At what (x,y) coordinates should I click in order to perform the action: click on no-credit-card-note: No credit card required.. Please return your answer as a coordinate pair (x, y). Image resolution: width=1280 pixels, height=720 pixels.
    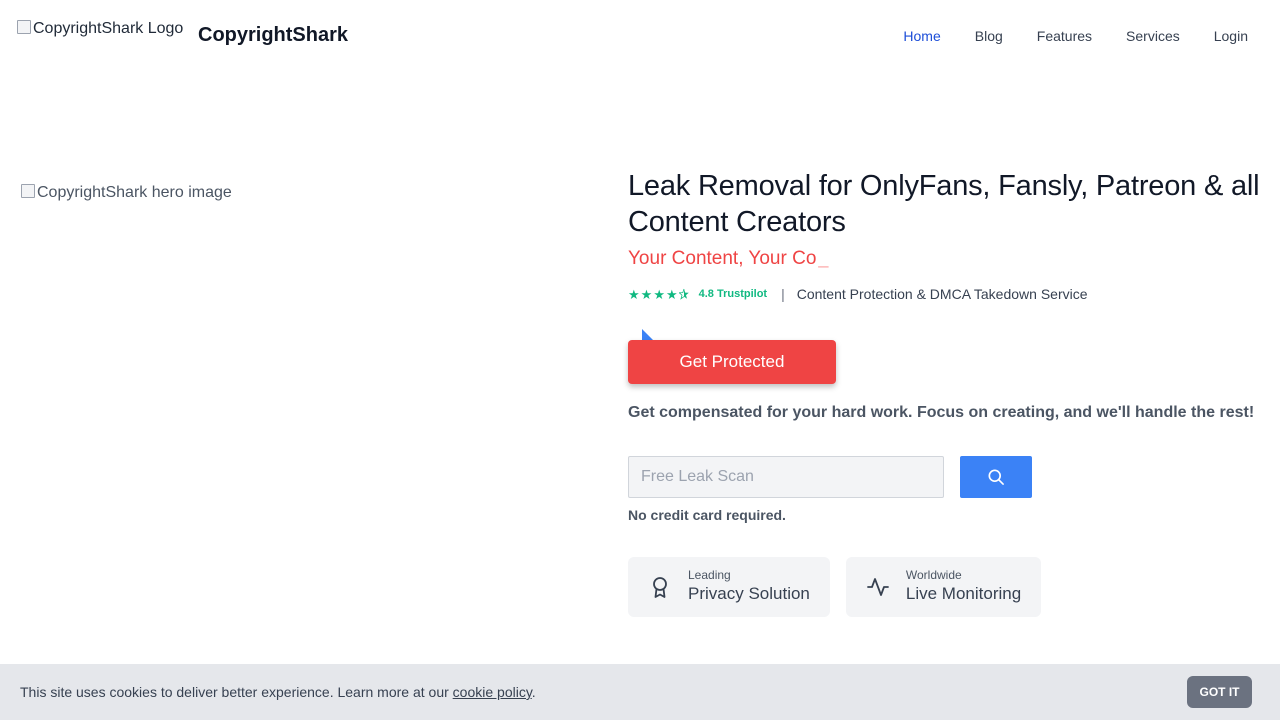
    Looking at the image, I should click on (707, 515).